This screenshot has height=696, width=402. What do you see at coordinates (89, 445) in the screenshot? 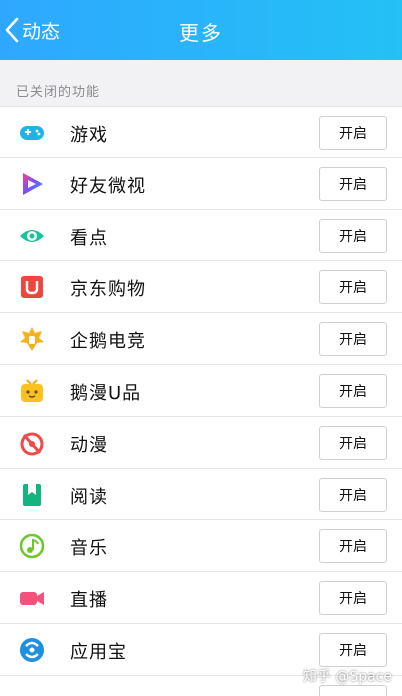
I see `item-label: 动漫` at bounding box center [89, 445].